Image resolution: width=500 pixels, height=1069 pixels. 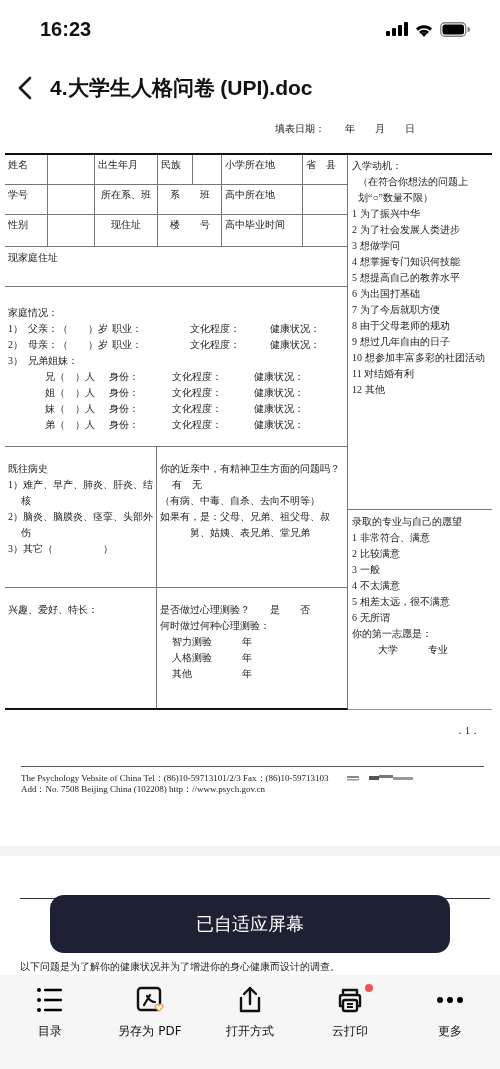 I want to click on form-text: 9 想过几年自由的日子, so click(x=401, y=342).